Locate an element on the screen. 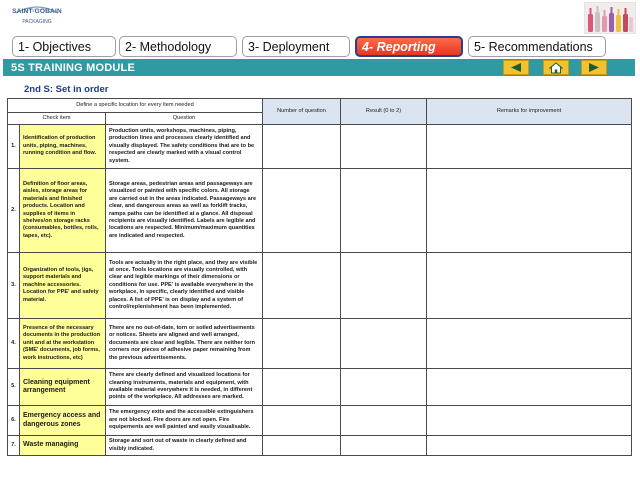 Image resolution: width=640 pixels, height=480 pixels. logo-brand: SAINT-GOBAIN is located at coordinates (37, 11).